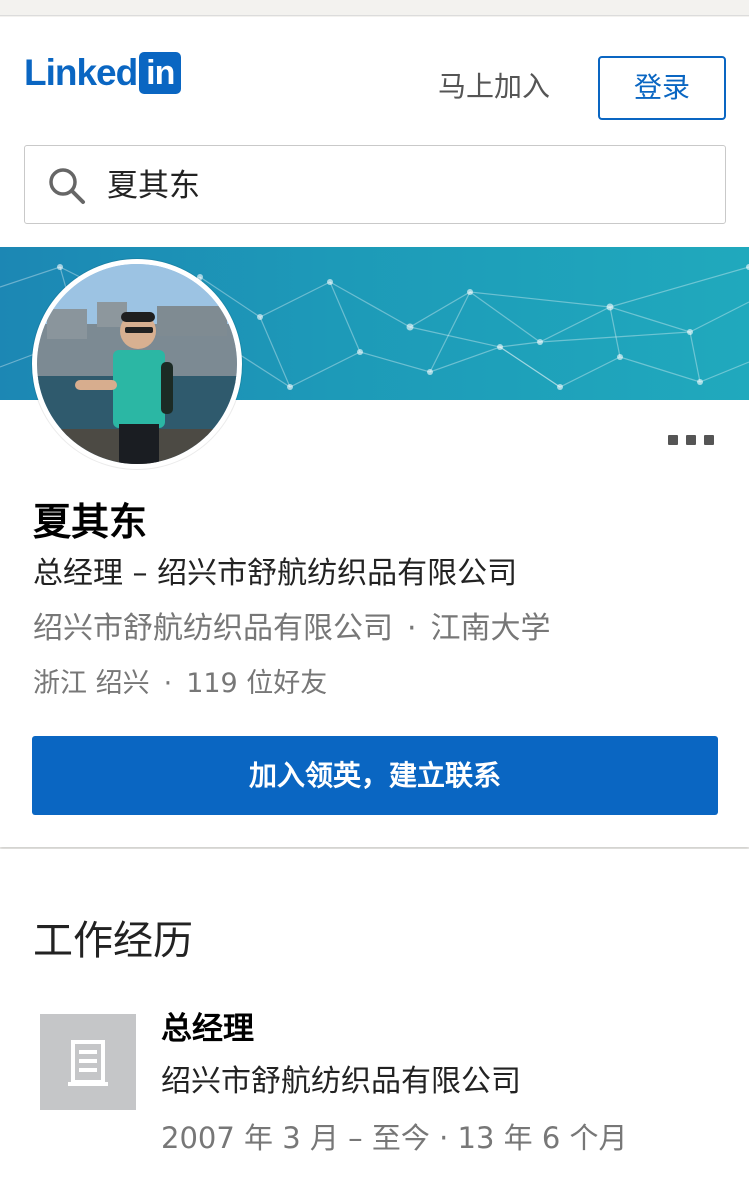  I want to click on connections-count: 119 位好友, so click(257, 683).